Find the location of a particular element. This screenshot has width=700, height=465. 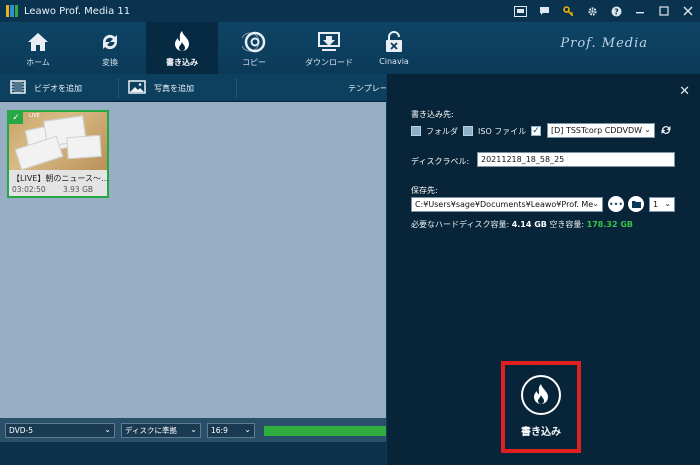

video-item: ✓ LIVE 【LIVE】朝のニュース〜… 03:02:50 3.93 GB is located at coordinates (58, 154).